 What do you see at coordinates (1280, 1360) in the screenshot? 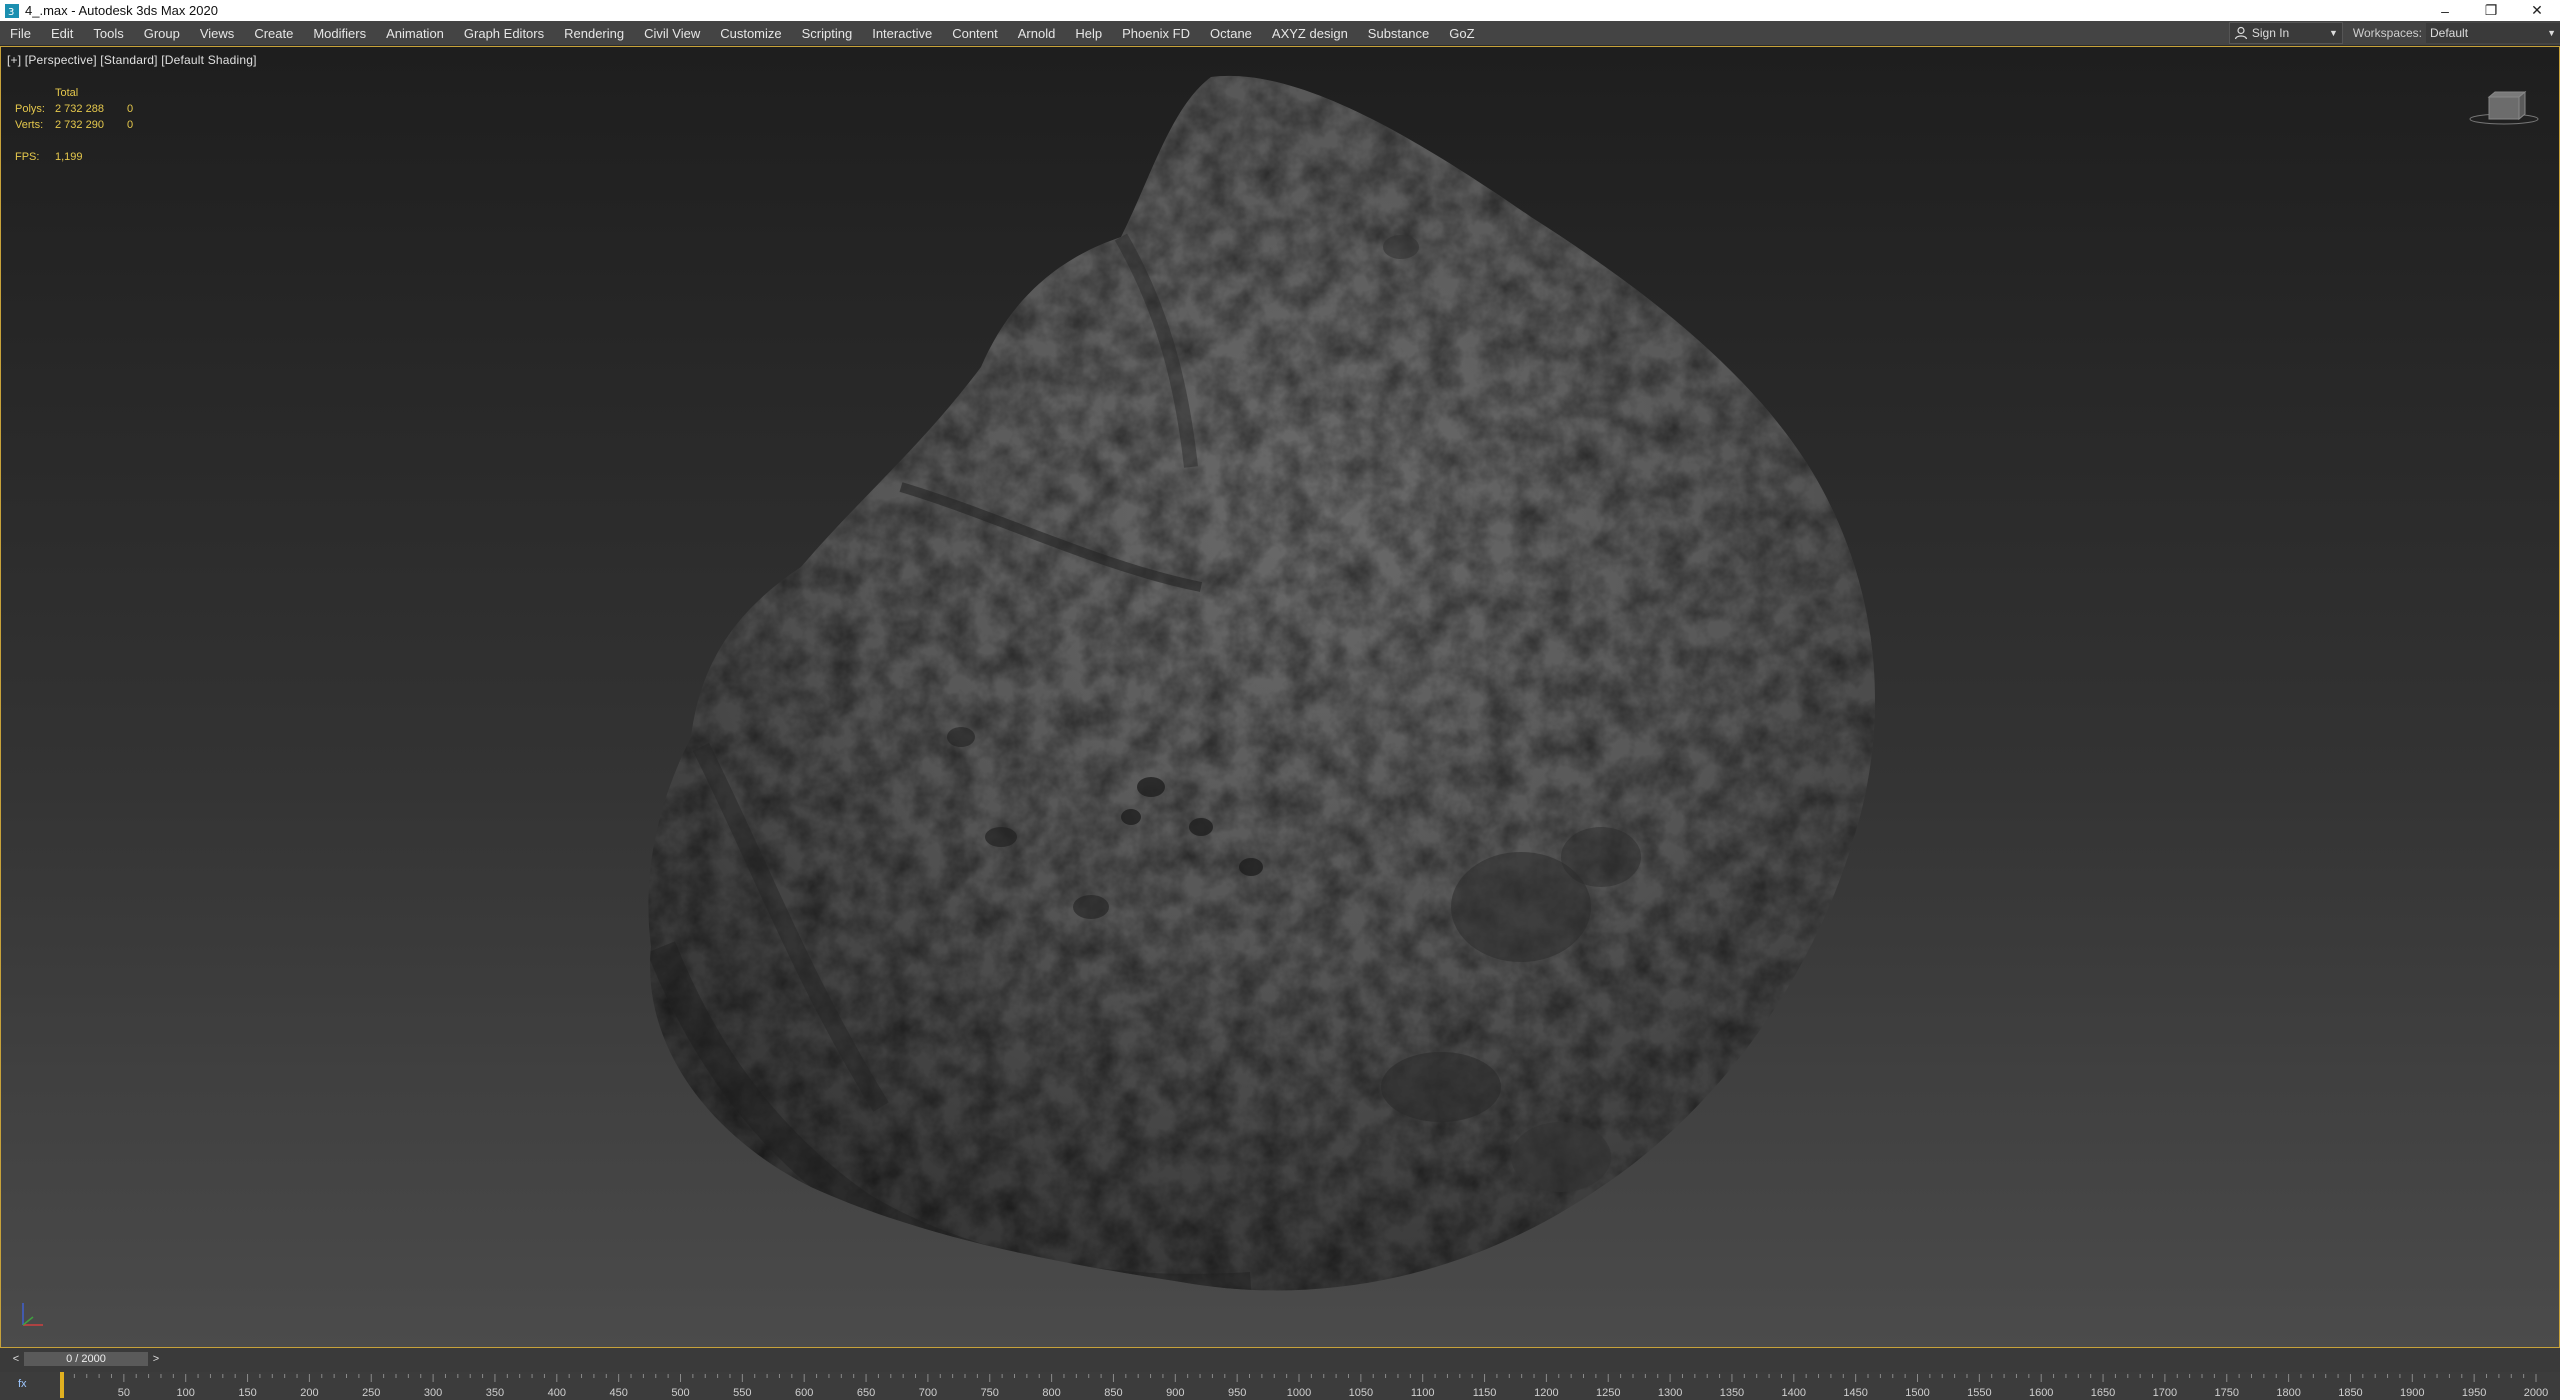
I see `time-slider: < 0 / 2000 >` at bounding box center [1280, 1360].